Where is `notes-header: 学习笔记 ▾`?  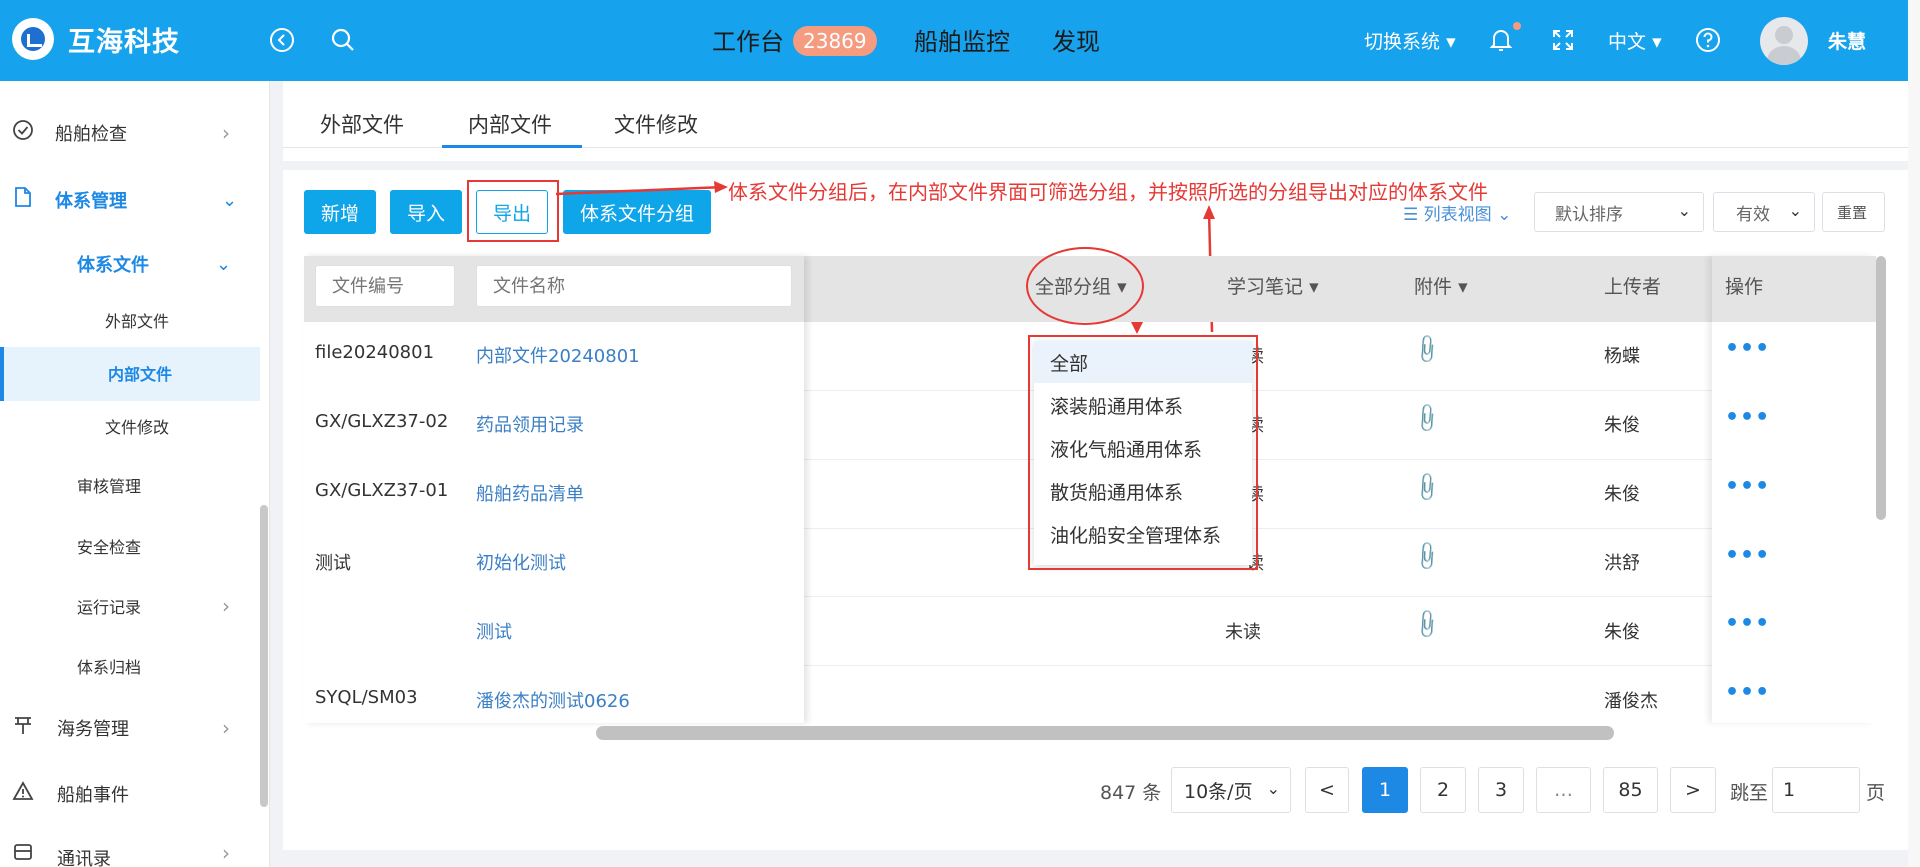
notes-header: 学习笔记 ▾ is located at coordinates (1273, 285).